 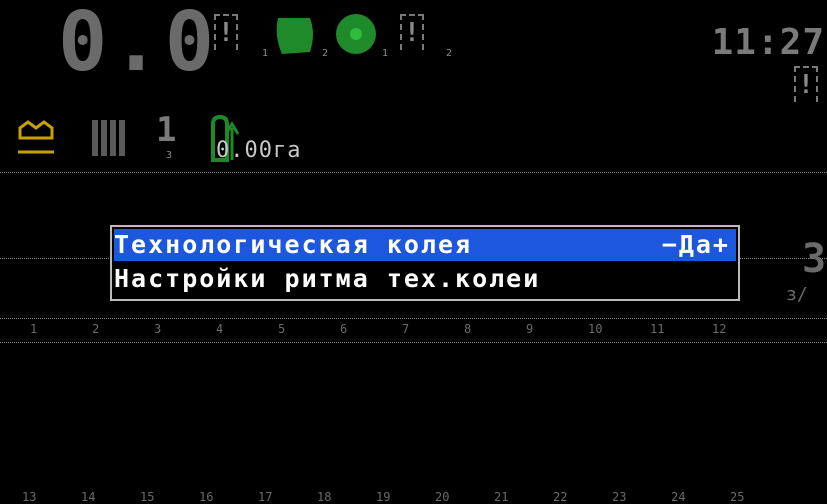 I want to click on row-number: 8, so click(x=468, y=329).